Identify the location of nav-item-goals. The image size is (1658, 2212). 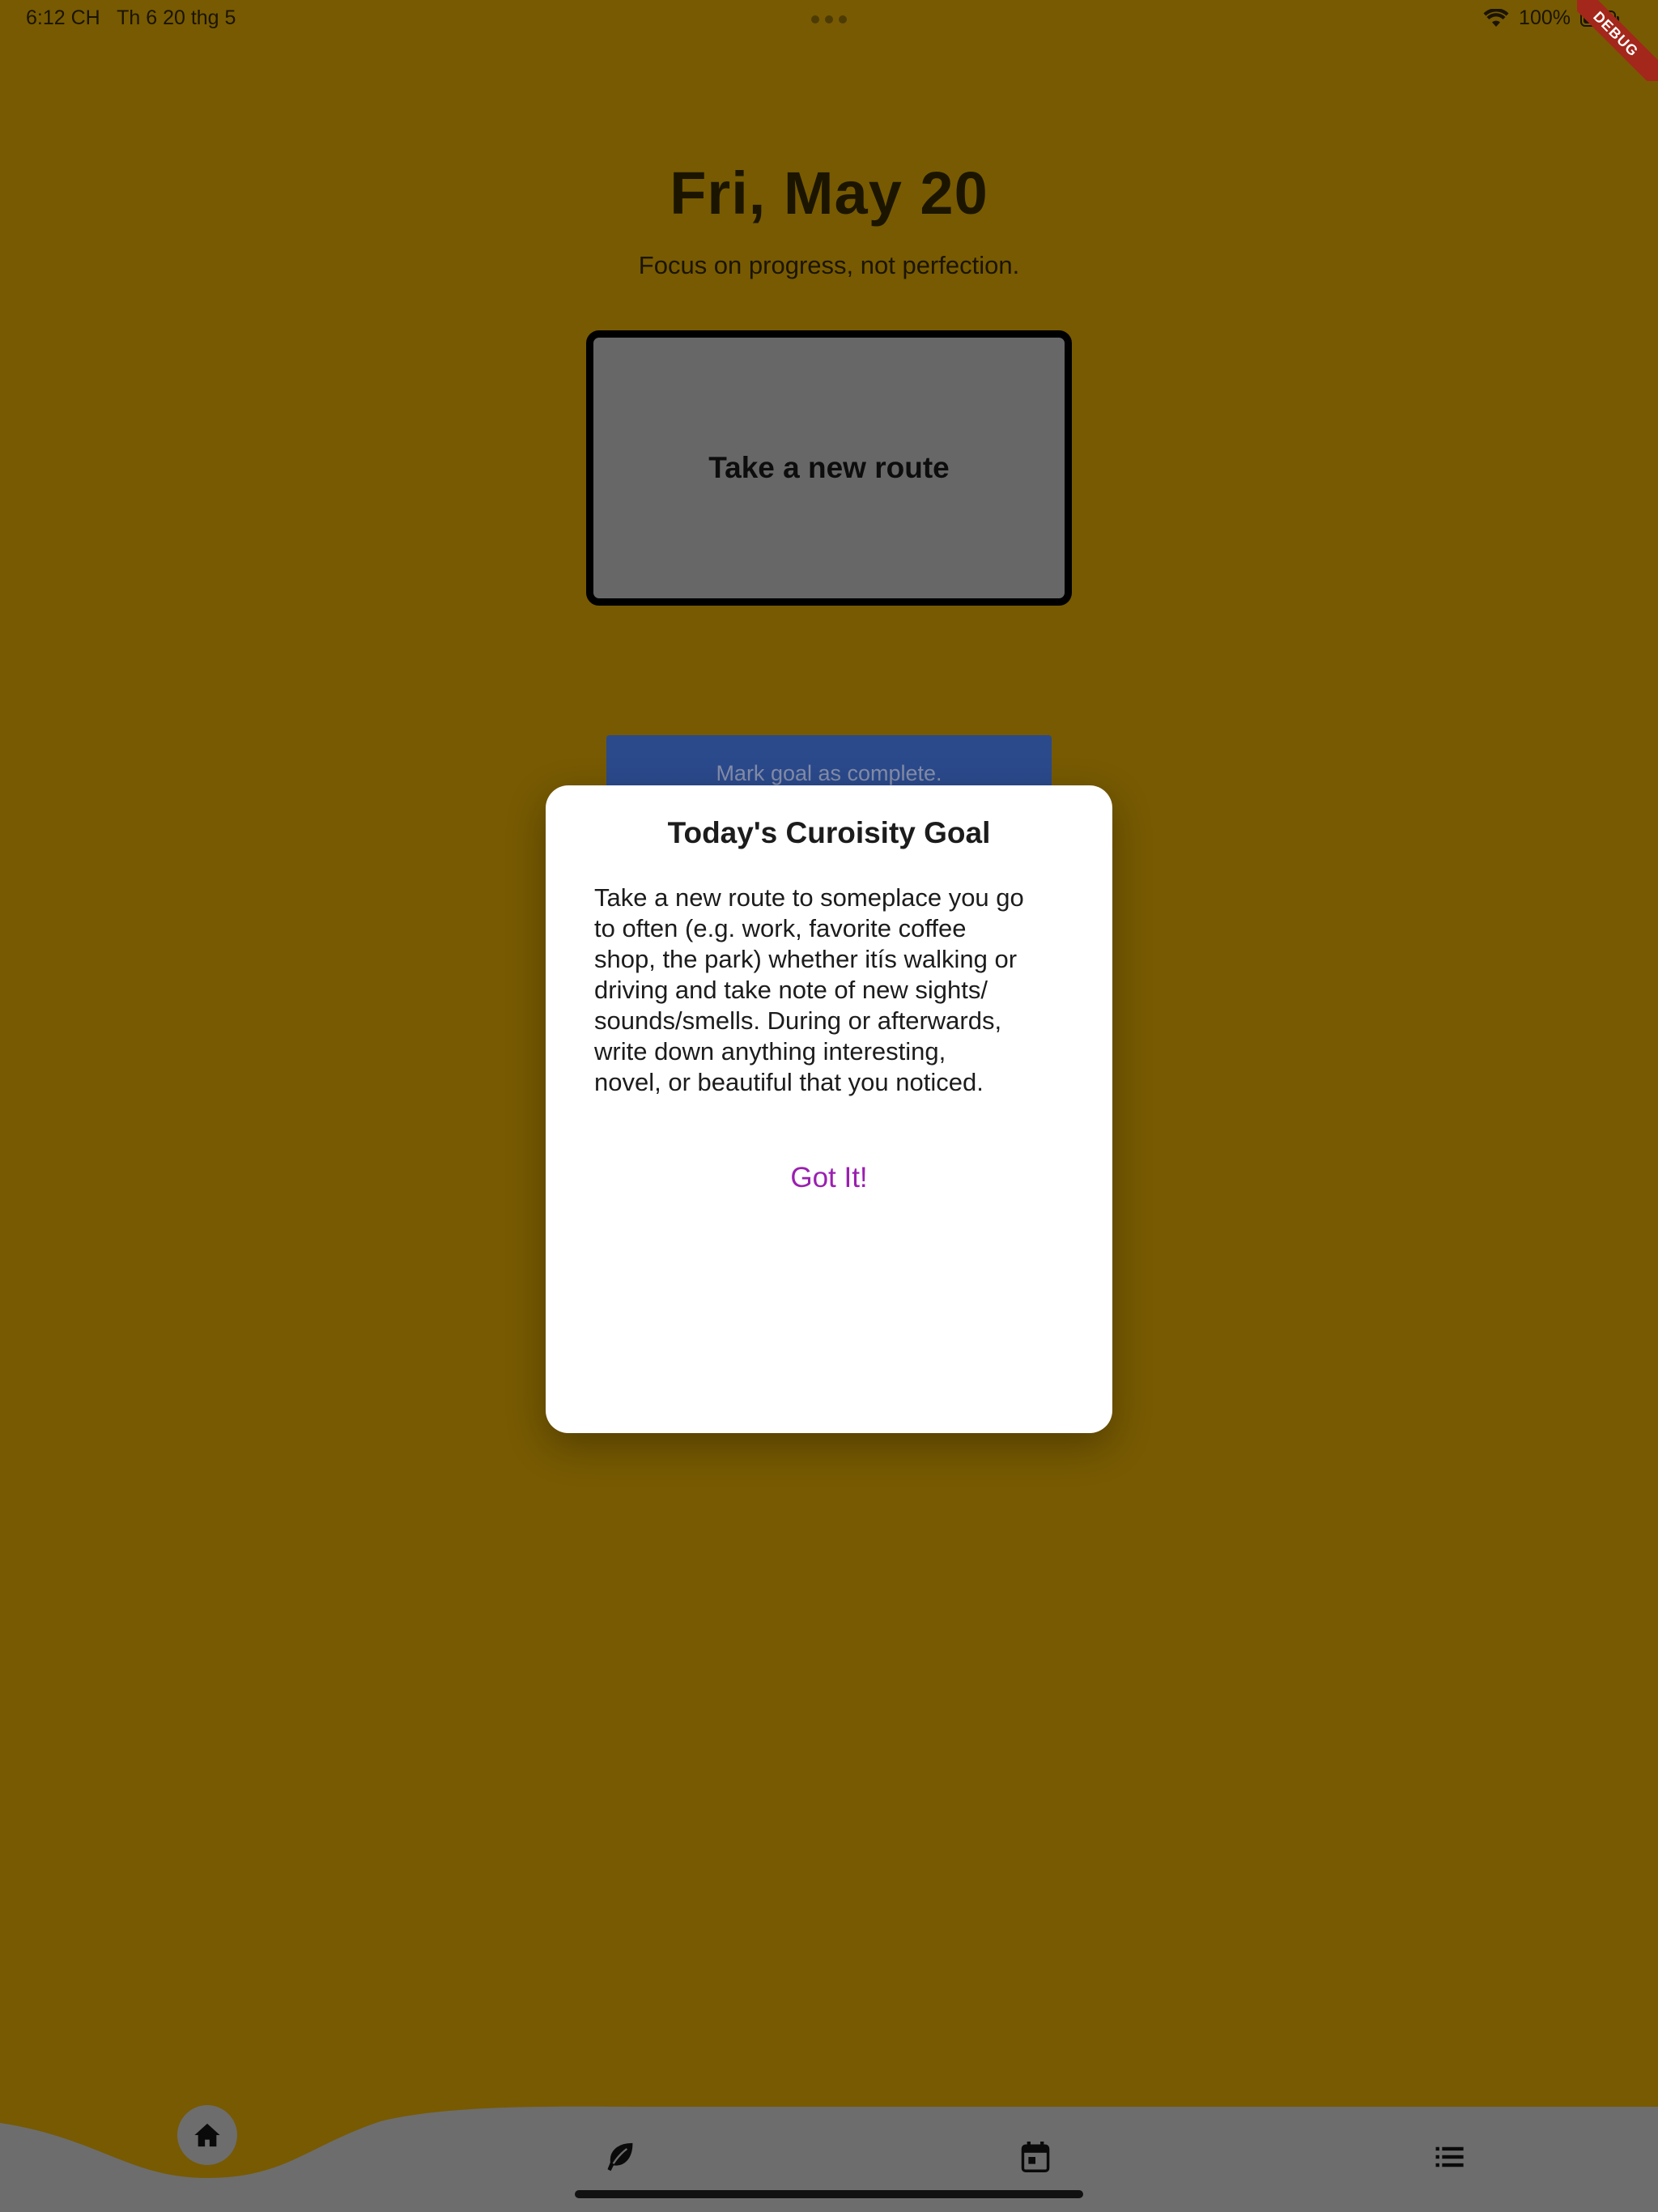
(620, 2157).